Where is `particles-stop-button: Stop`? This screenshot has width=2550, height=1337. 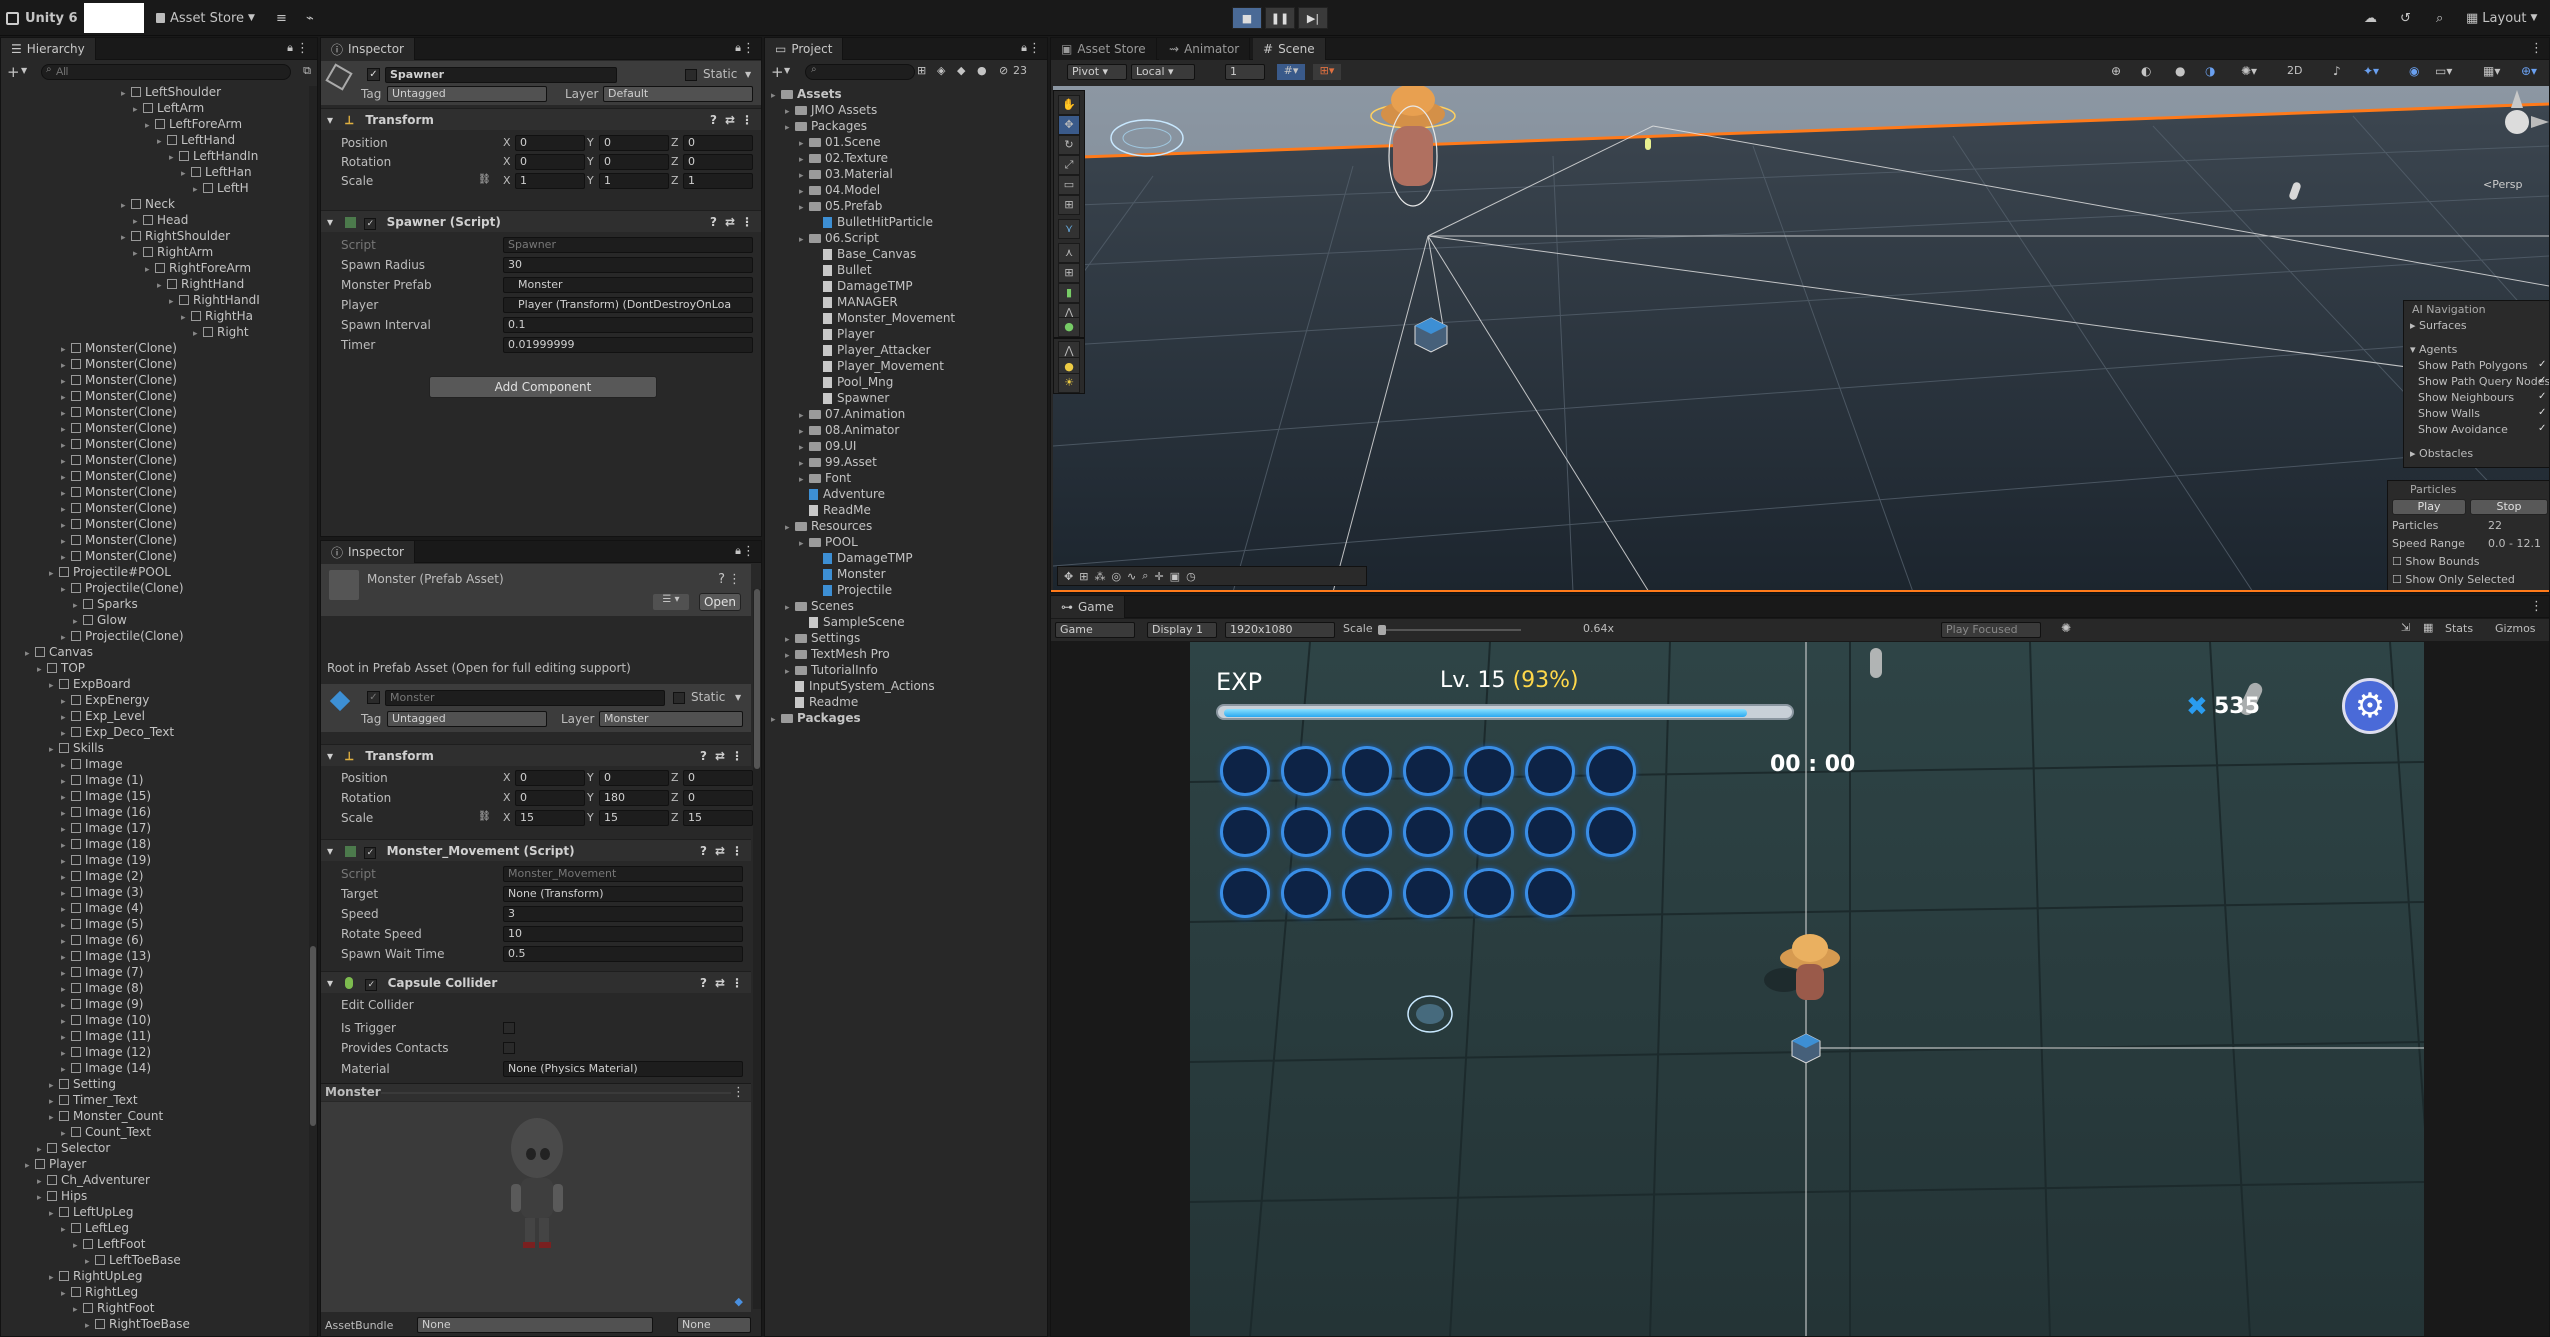
particles-stop-button: Stop is located at coordinates (2509, 507).